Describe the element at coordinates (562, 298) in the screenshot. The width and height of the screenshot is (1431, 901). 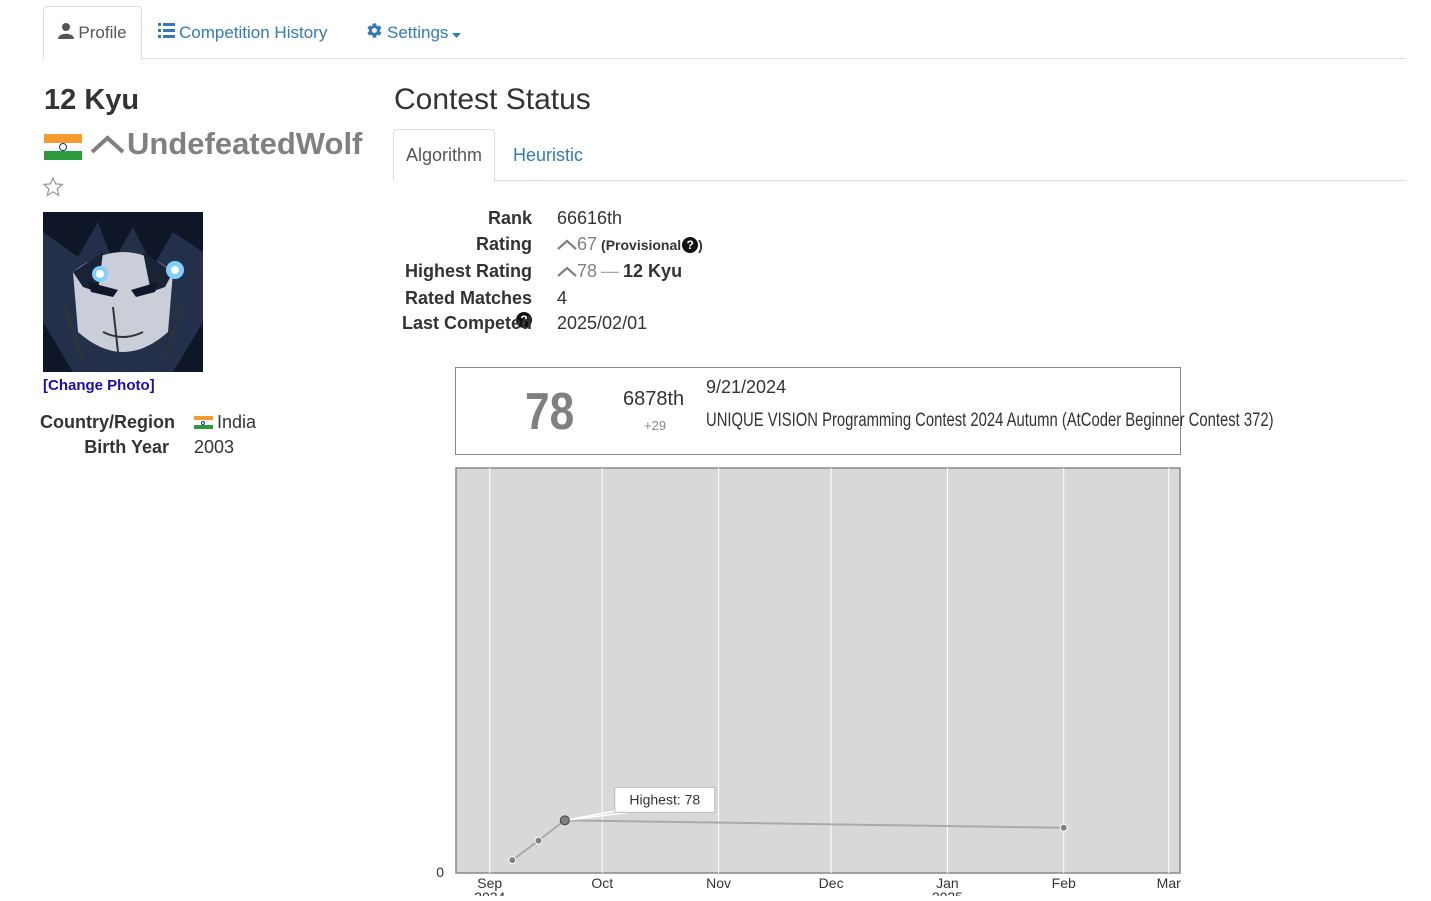
I see `rated-matches-value: 4` at that location.